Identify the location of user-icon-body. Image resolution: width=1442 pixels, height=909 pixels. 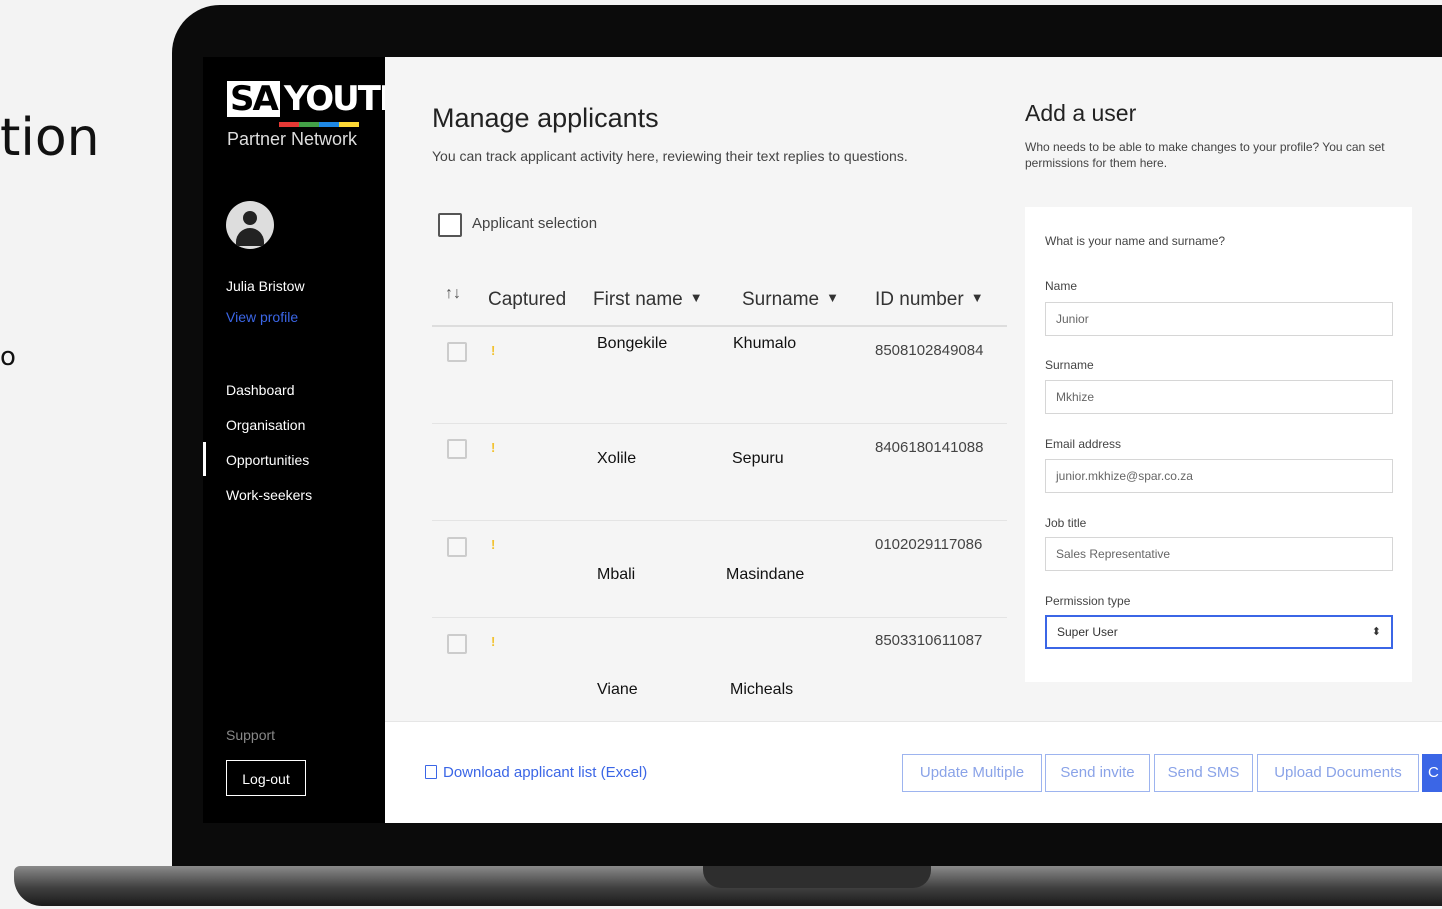
(250, 237).